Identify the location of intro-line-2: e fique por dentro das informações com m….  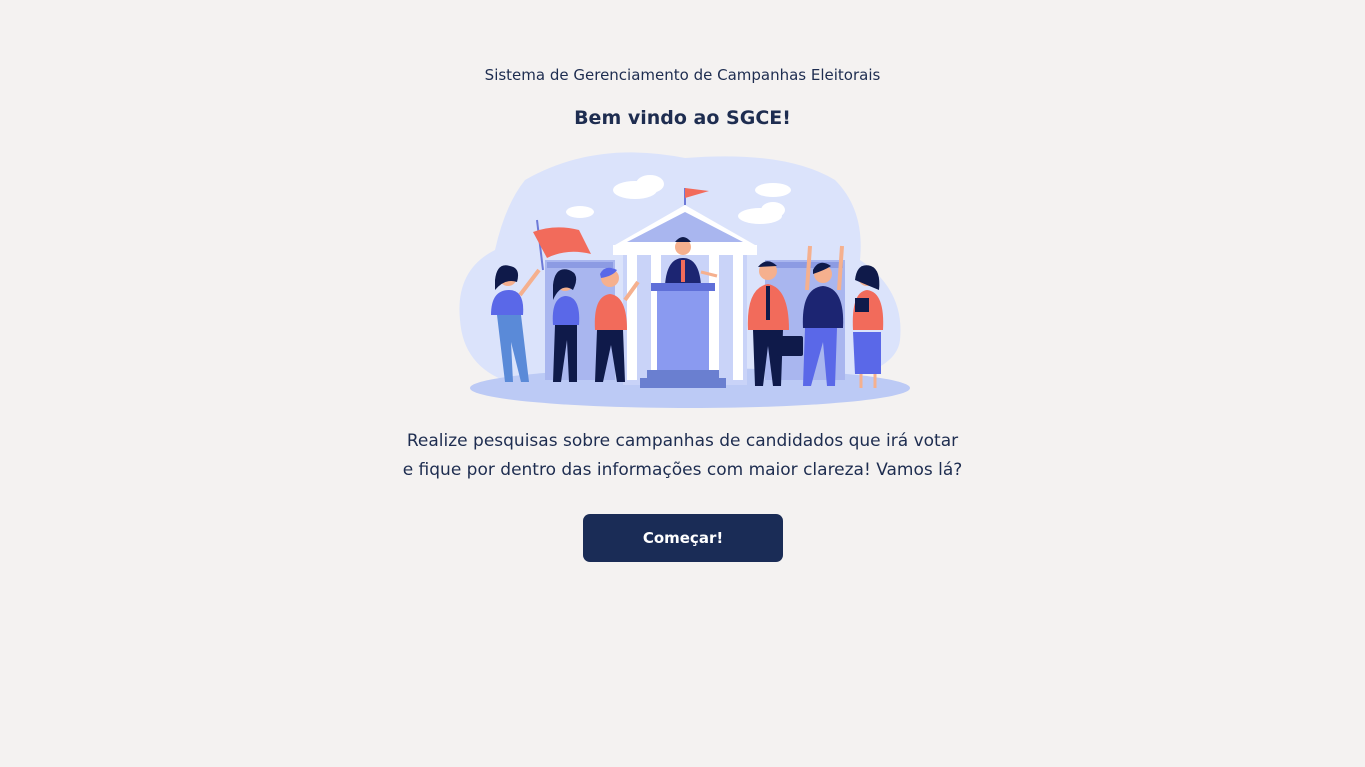
(682, 470).